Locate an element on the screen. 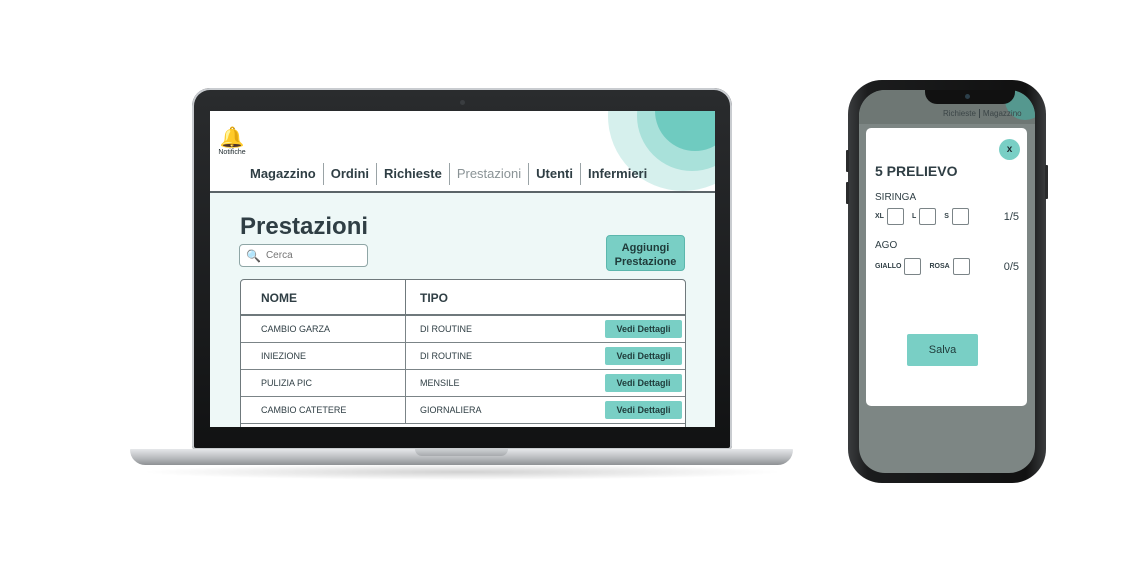  cell-nome: CAMBIO GARZA is located at coordinates (323, 329).